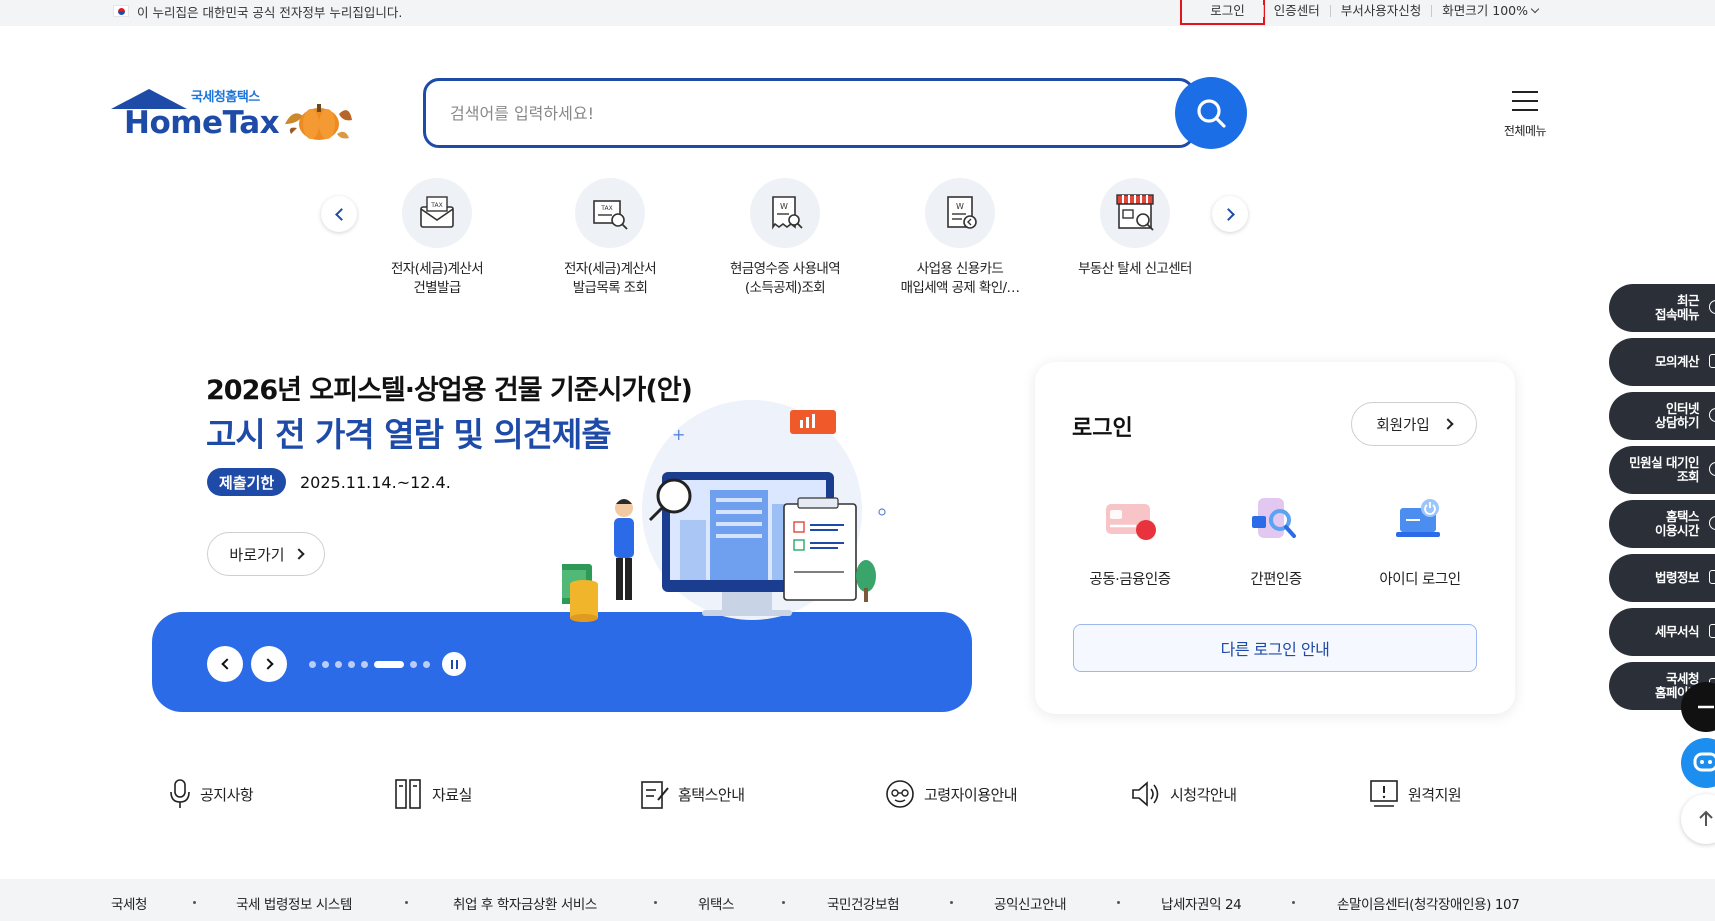  Describe the element at coordinates (838, 796) in the screenshot. I see `shortcut-links: 공지사항 자료실 홈택스안내 고령자이용안내 시청각안내 원격지원` at that location.